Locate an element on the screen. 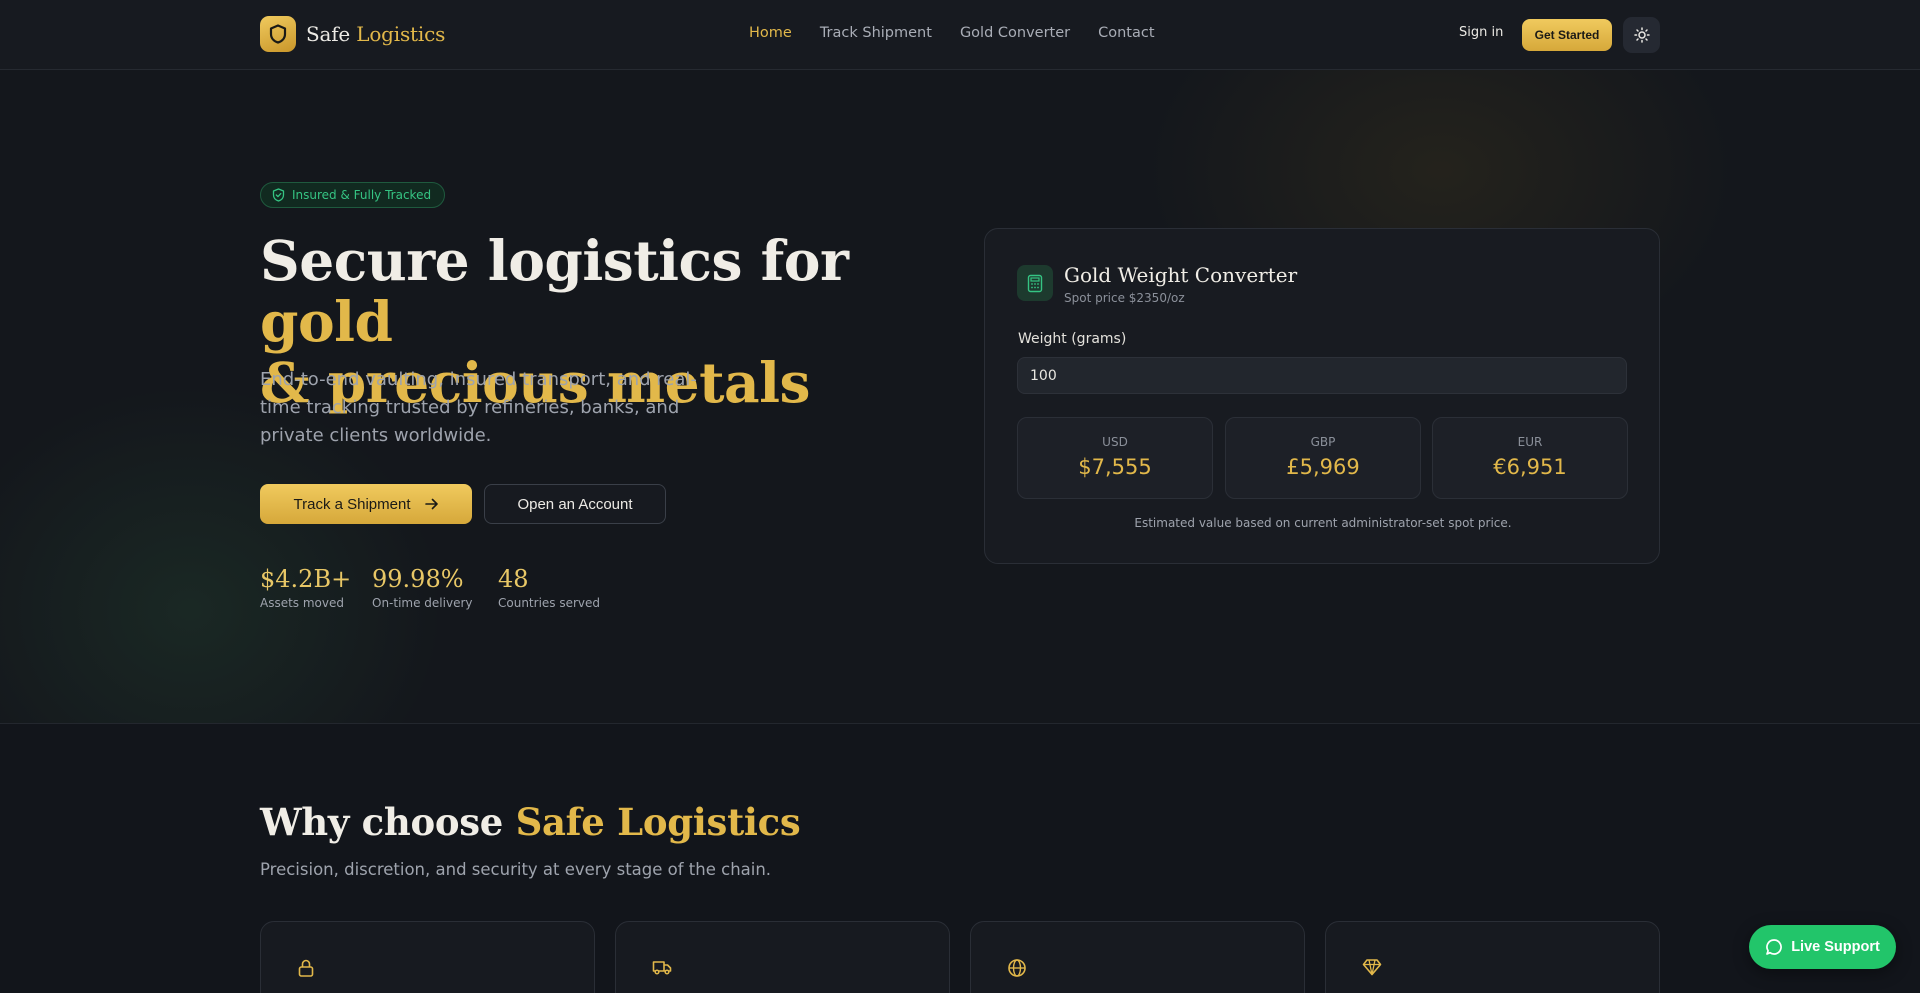  globe-icon is located at coordinates (1017, 968).